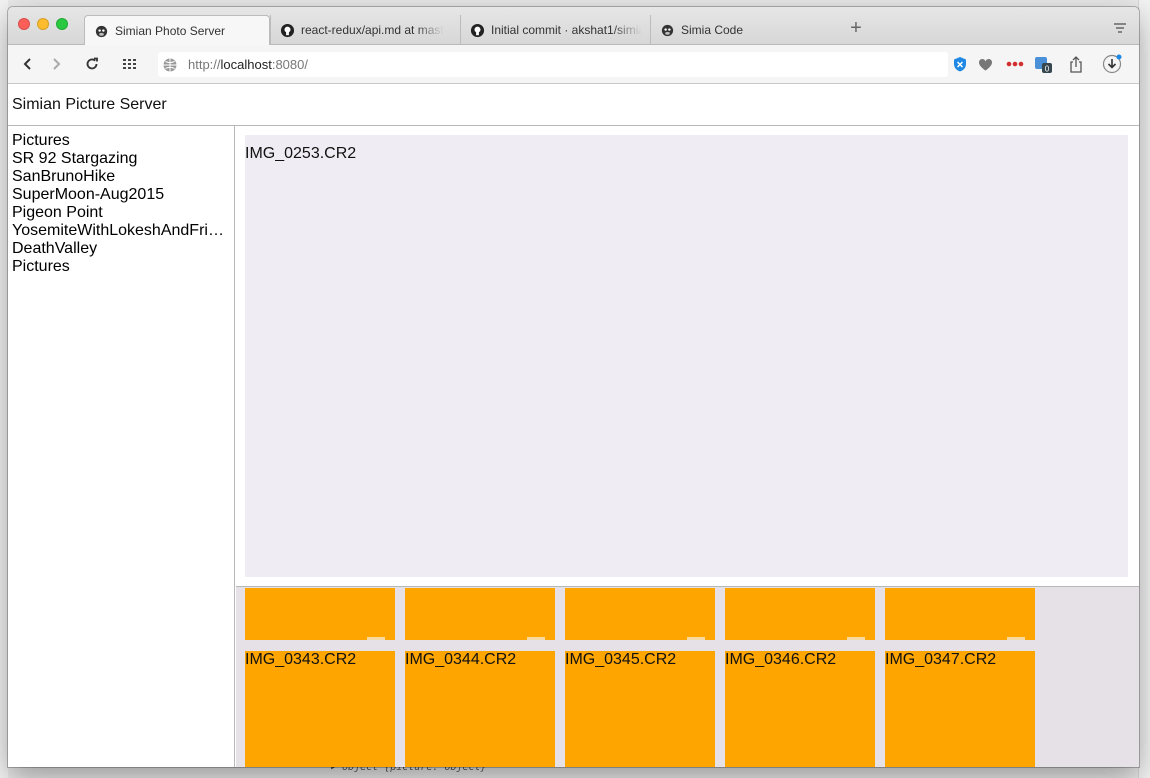  Describe the element at coordinates (1144, 389) in the screenshot. I see `background-edge-right` at that location.